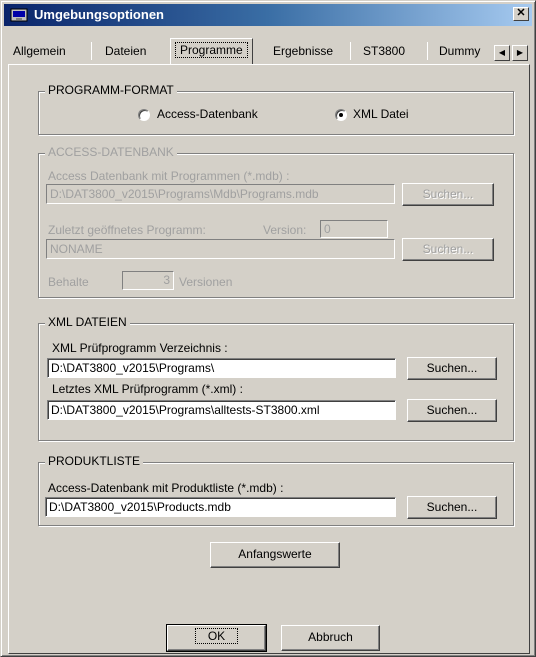 Image resolution: width=536 pixels, height=657 pixels. I want to click on close-icon: ✕, so click(521, 13).